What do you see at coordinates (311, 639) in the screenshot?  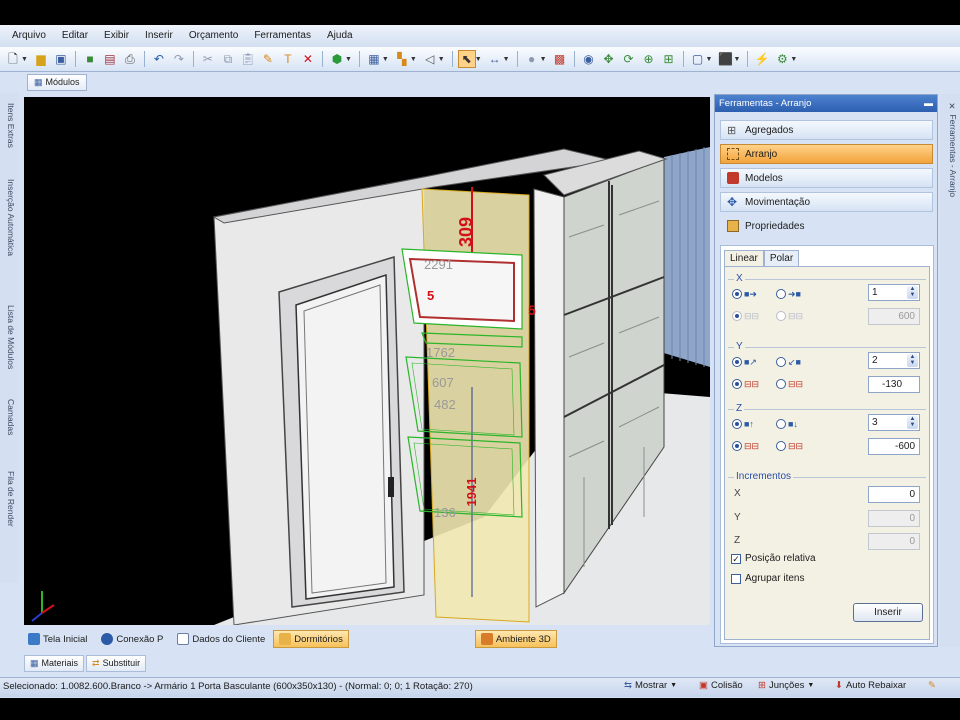 I see `tab-dormitorios: Dormitórios` at bounding box center [311, 639].